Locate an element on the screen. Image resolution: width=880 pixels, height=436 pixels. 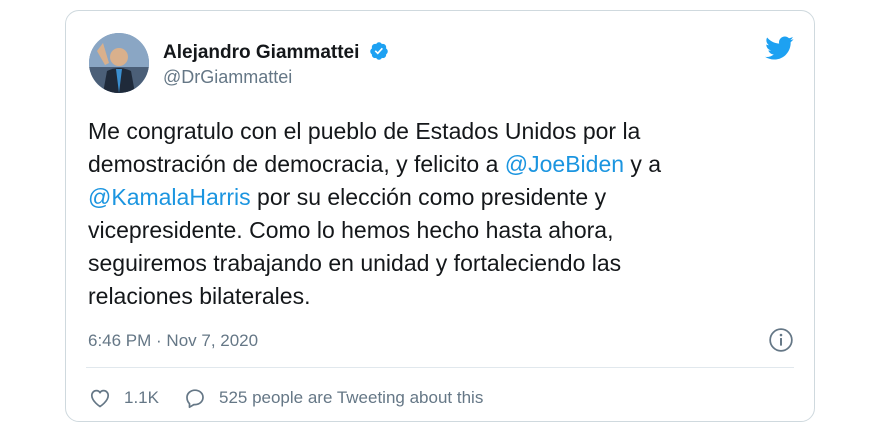
tweet-text-segment: demostración de democracia, y felicito a is located at coordinates (296, 164).